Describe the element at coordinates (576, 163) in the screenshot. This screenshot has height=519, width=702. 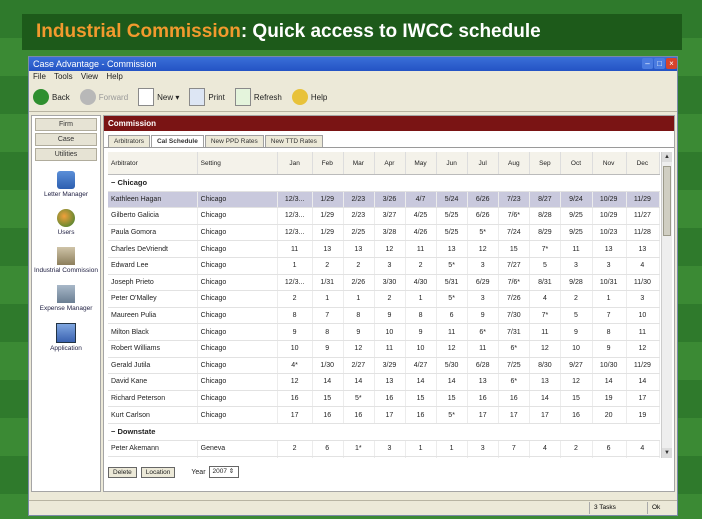
I see `column-header: Oct` at that location.